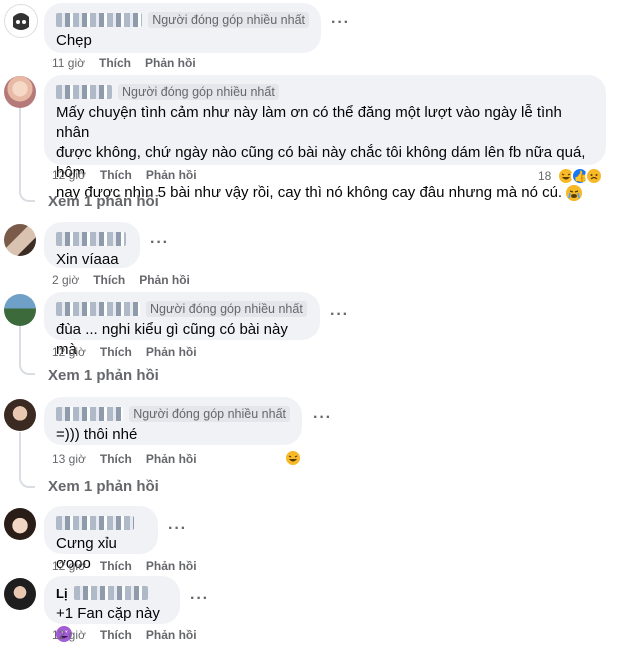 The width and height of the screenshot is (640, 648). Describe the element at coordinates (112, 609) in the screenshot. I see `comment-bubble: Lị +1 Fan cặp này` at that location.